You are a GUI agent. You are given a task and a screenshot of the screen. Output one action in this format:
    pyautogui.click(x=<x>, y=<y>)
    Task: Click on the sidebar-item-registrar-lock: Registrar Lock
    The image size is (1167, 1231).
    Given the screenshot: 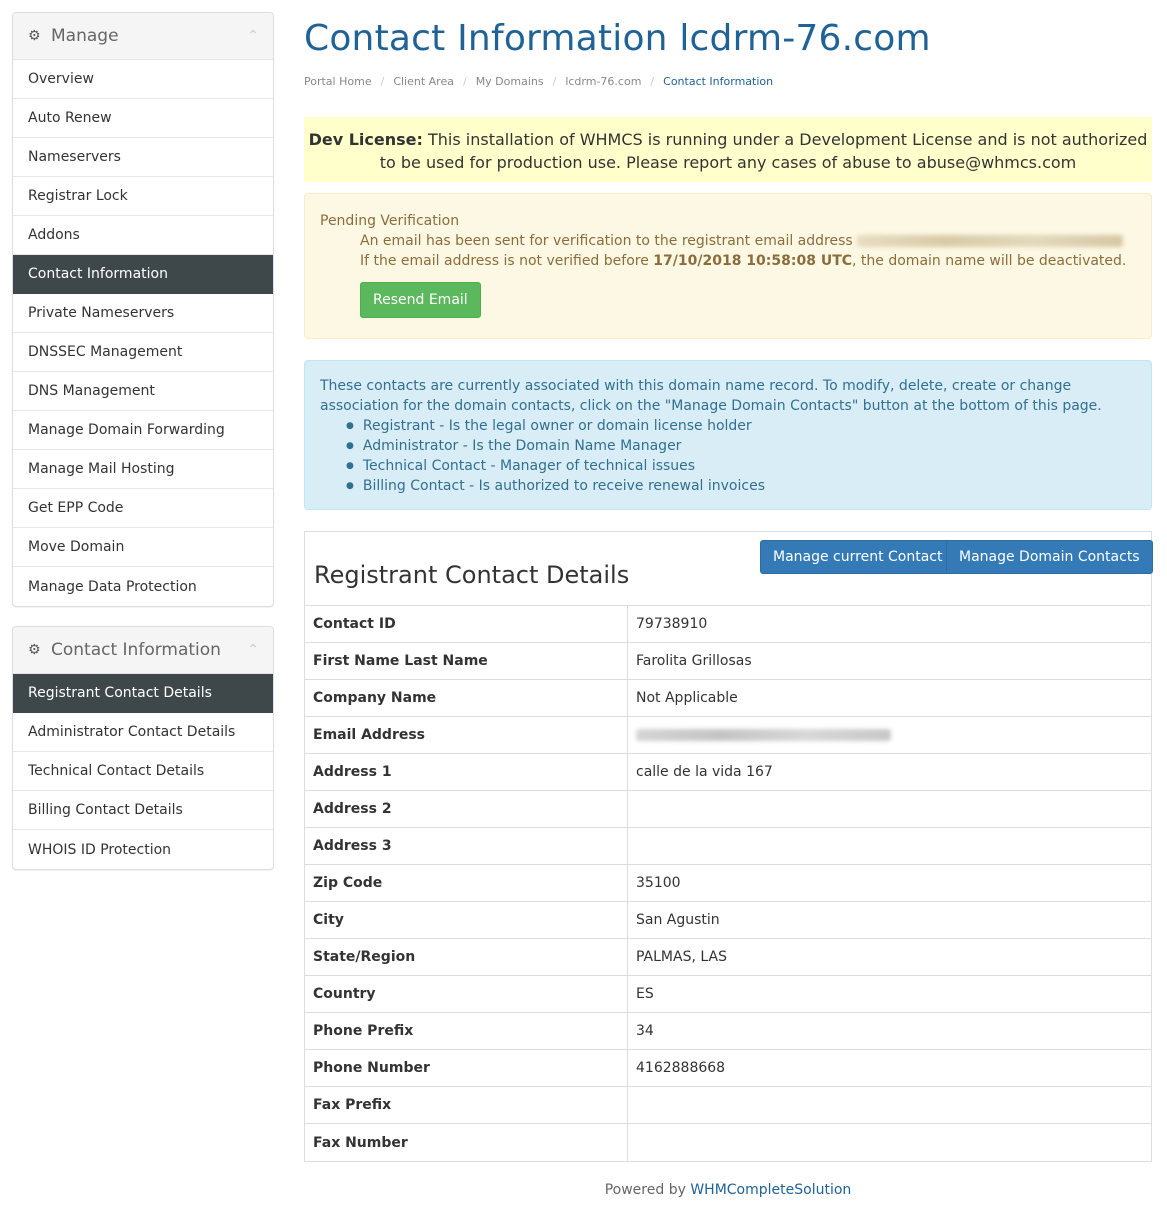 What is the action you would take?
    pyautogui.click(x=143, y=196)
    